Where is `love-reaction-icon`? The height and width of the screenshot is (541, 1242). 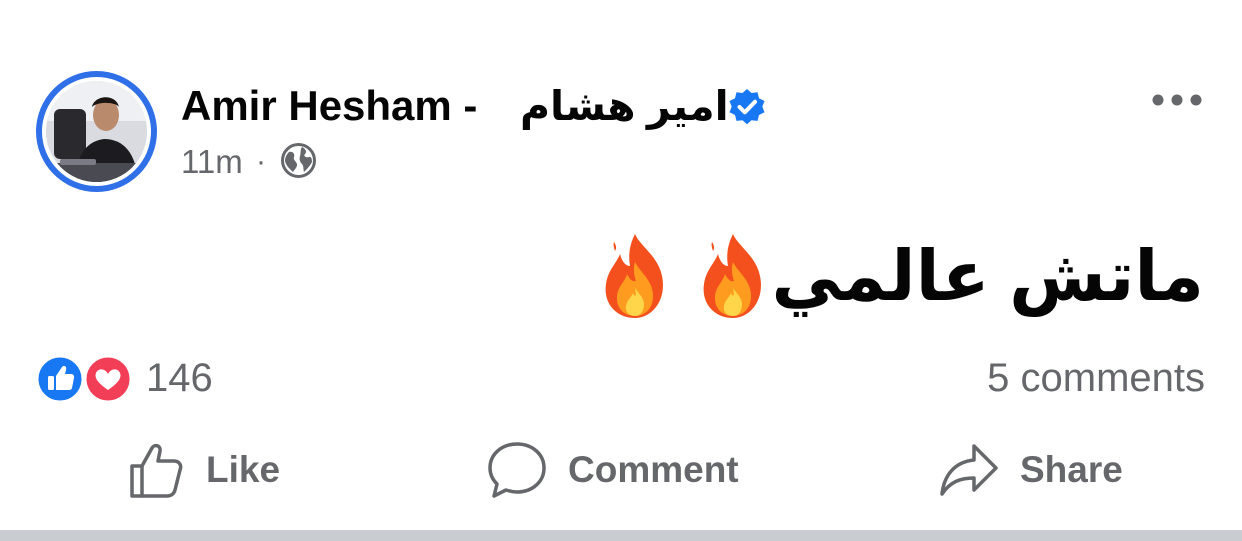 love-reaction-icon is located at coordinates (108, 379).